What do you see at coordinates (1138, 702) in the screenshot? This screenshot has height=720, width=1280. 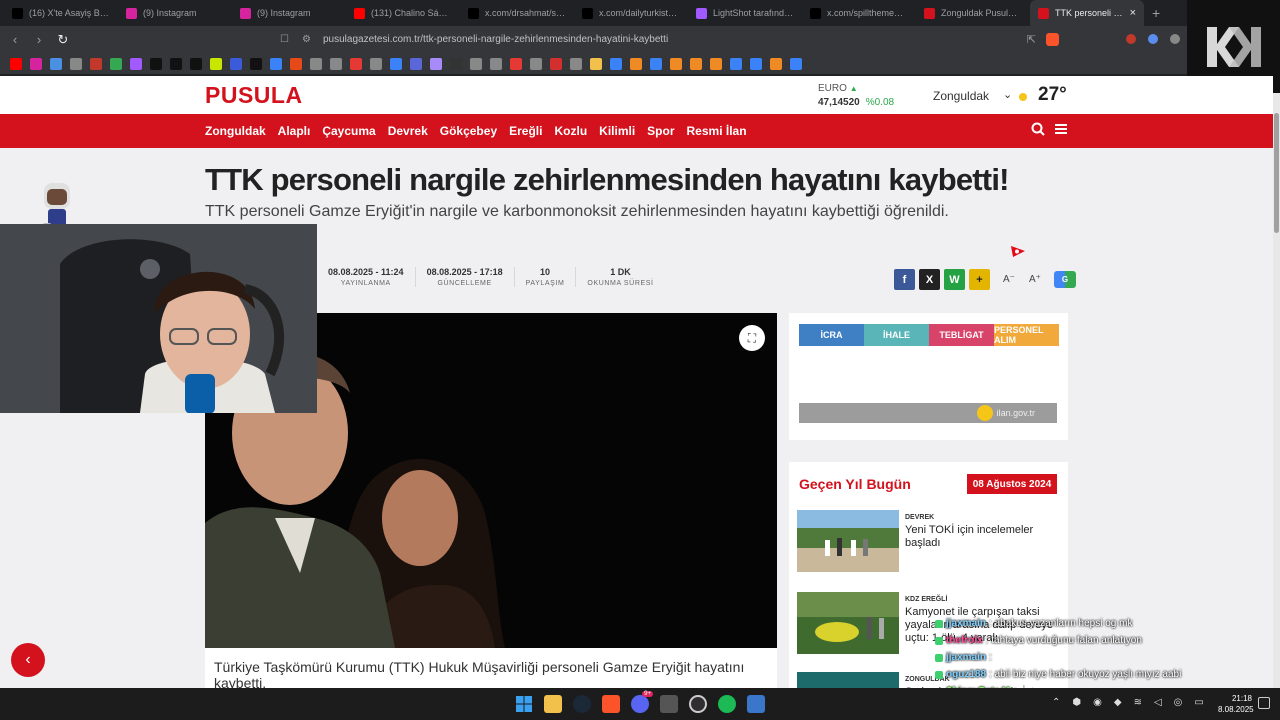 I see `wifi-icon: ≋` at bounding box center [1138, 702].